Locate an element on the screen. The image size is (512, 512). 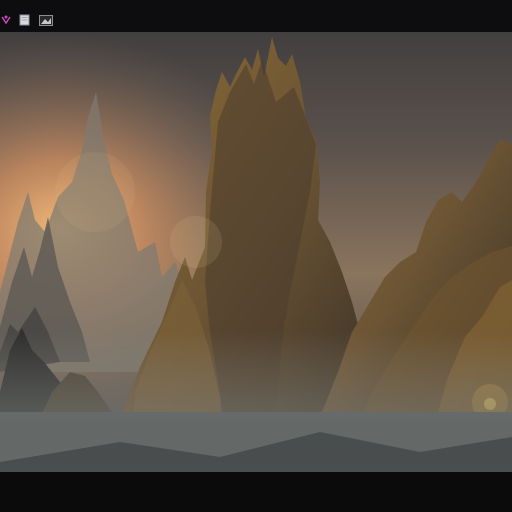
status-bar is located at coordinates (256, 492).